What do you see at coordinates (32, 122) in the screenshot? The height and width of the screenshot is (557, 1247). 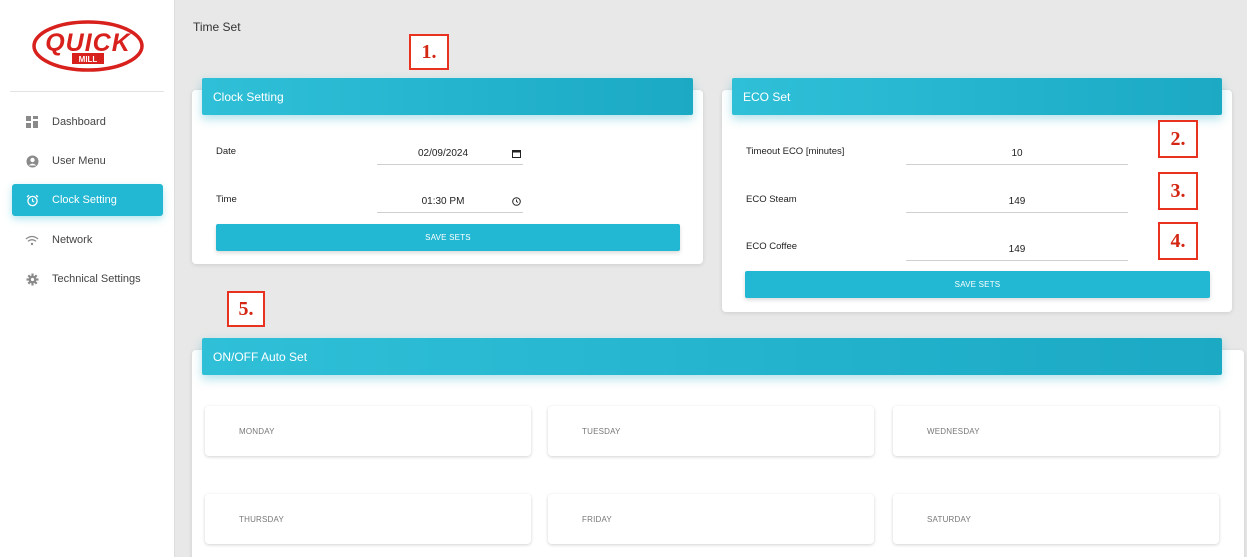 I see `dashboard-icon` at bounding box center [32, 122].